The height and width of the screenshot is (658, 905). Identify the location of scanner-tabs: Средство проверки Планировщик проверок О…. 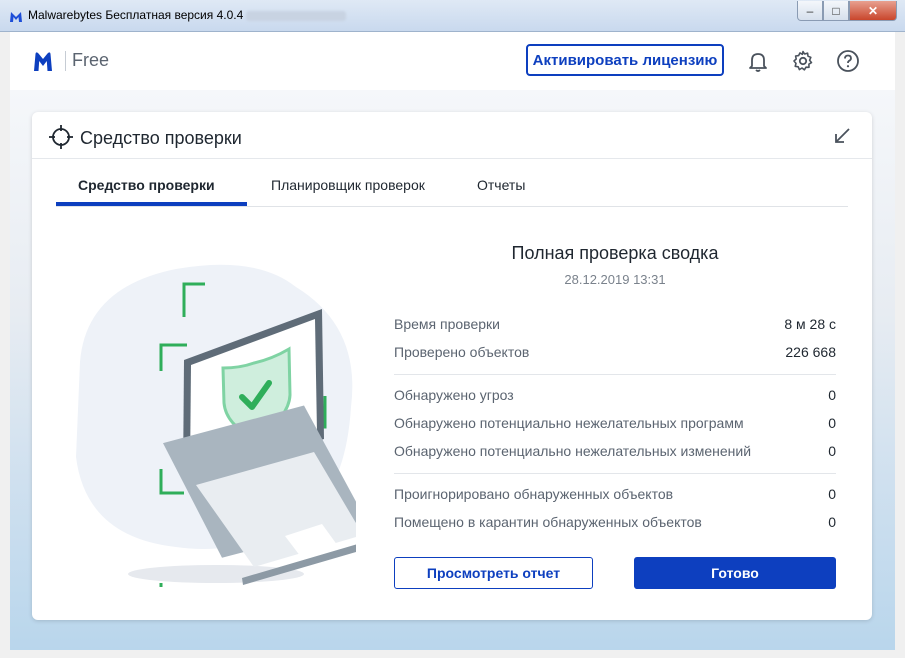
(452, 190).